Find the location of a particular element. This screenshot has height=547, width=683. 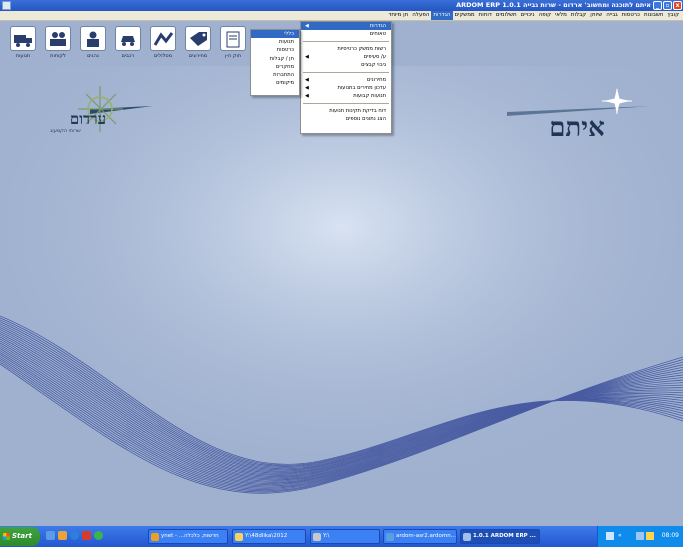

maximize-button: ▫ is located at coordinates (667, 5).